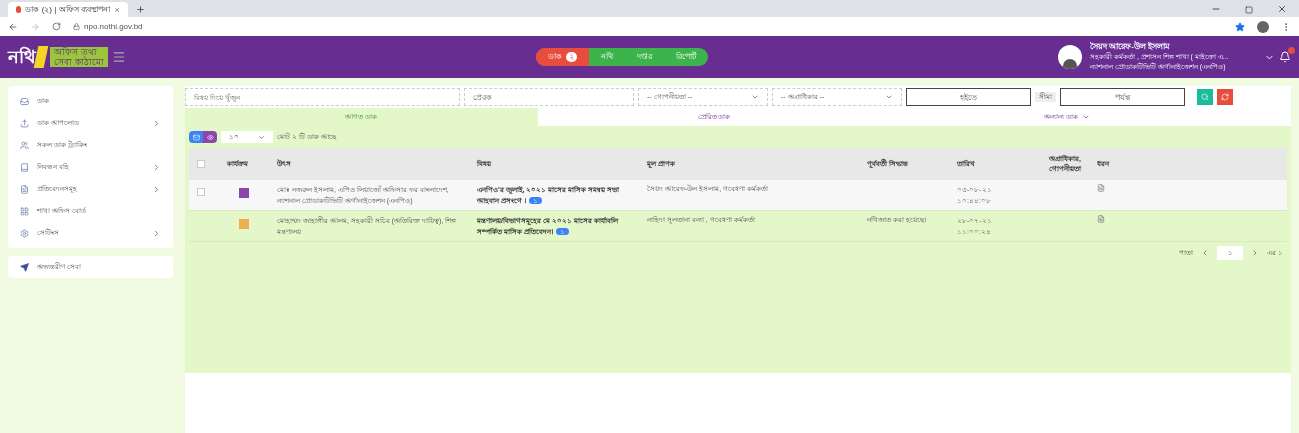 The image size is (1299, 433). Describe the element at coordinates (13, 26) in the screenshot. I see `back-icon` at that location.